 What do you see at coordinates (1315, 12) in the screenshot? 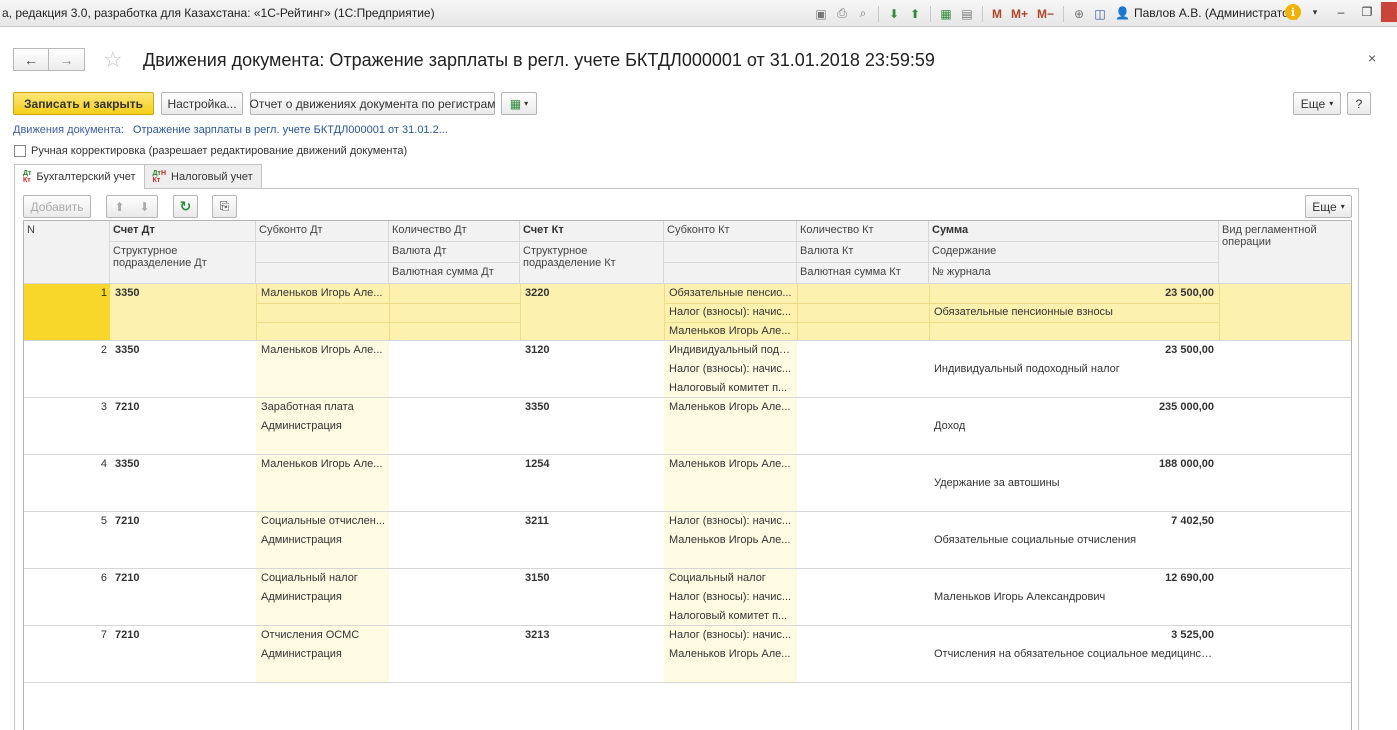
I see `info-menu-icon: ▾` at bounding box center [1315, 12].